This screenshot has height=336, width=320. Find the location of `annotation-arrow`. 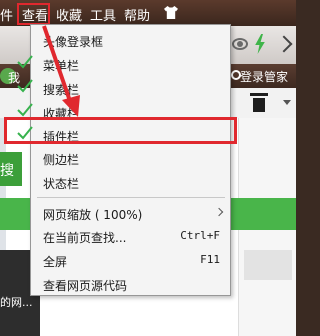

annotation-arrow is located at coordinates (61, 71).